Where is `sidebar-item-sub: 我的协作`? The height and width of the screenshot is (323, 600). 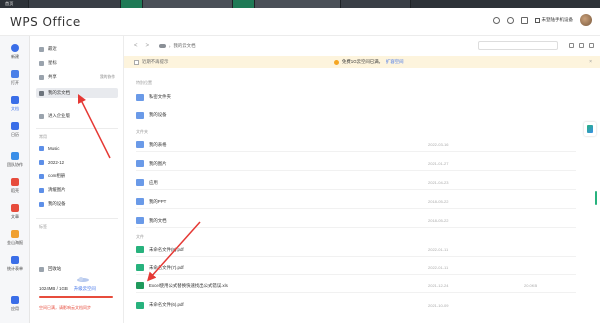 sidebar-item-sub: 我的协作 is located at coordinates (109, 77).